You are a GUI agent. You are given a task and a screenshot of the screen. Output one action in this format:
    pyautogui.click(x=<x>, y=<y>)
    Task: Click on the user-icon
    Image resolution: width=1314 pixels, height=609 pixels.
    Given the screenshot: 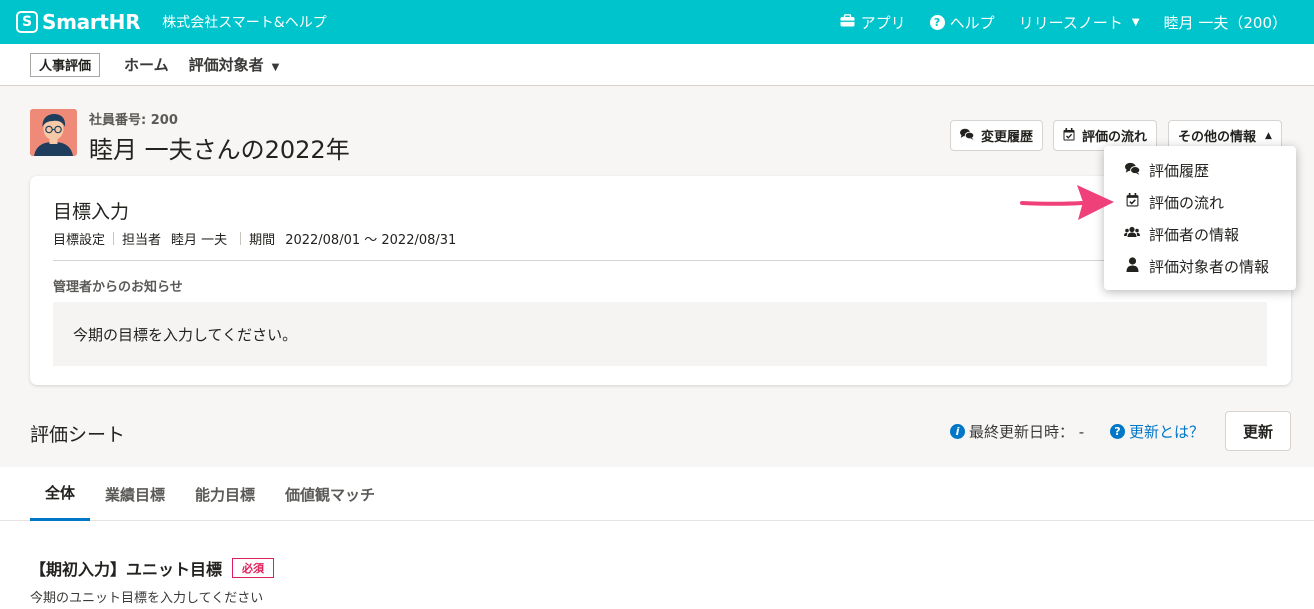 What is the action you would take?
    pyautogui.click(x=1132, y=266)
    